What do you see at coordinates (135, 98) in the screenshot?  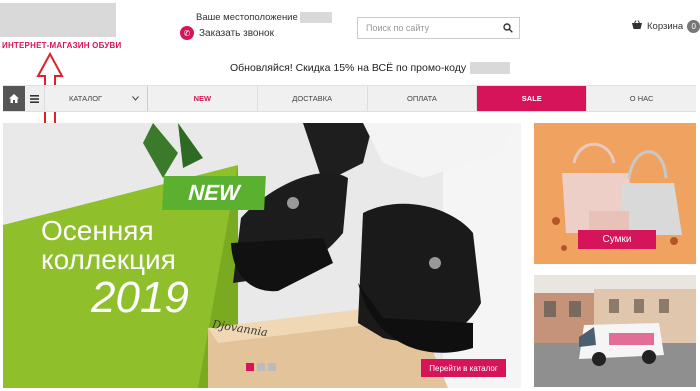 I see `chevron-down-icon` at bounding box center [135, 98].